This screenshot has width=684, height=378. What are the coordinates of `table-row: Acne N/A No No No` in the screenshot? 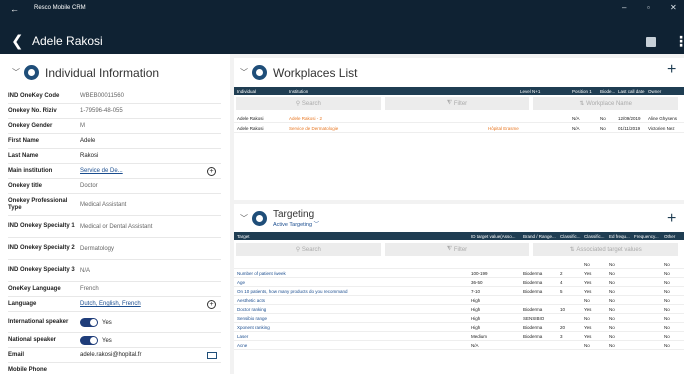 It's located at (459, 345).